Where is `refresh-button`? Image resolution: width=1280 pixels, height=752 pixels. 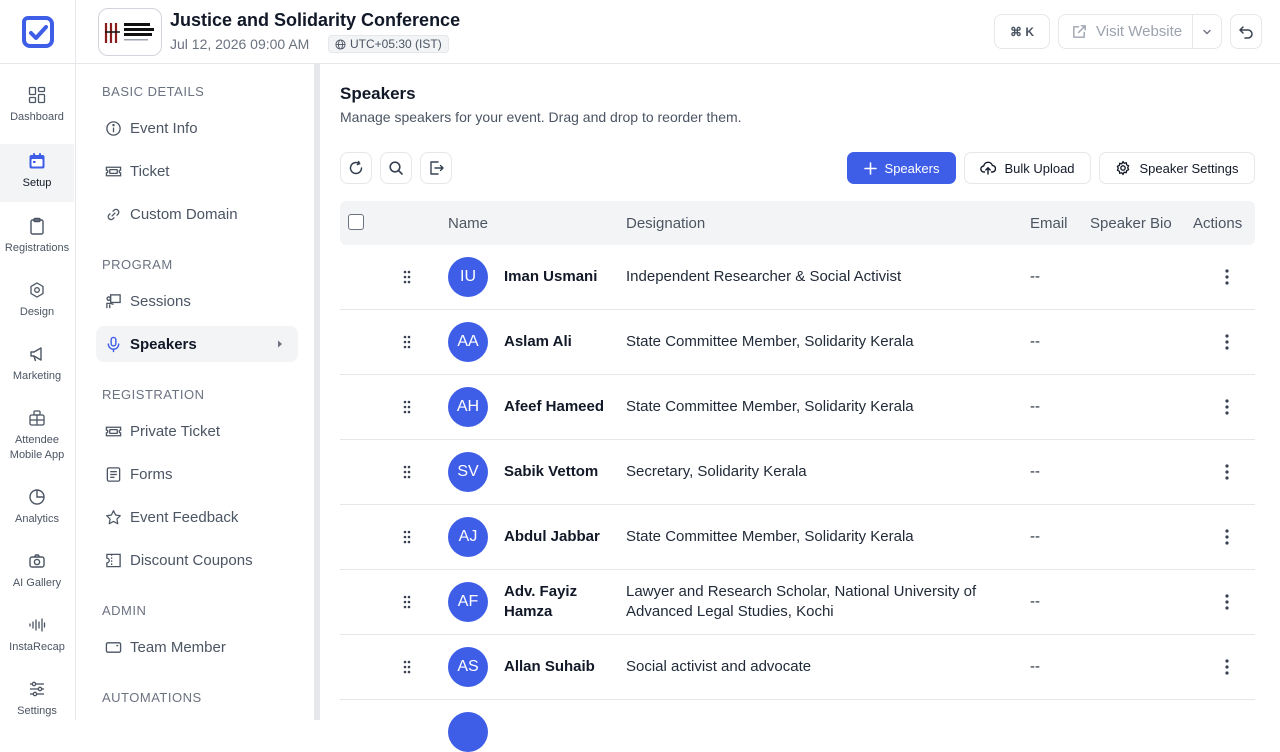
refresh-button is located at coordinates (356, 168).